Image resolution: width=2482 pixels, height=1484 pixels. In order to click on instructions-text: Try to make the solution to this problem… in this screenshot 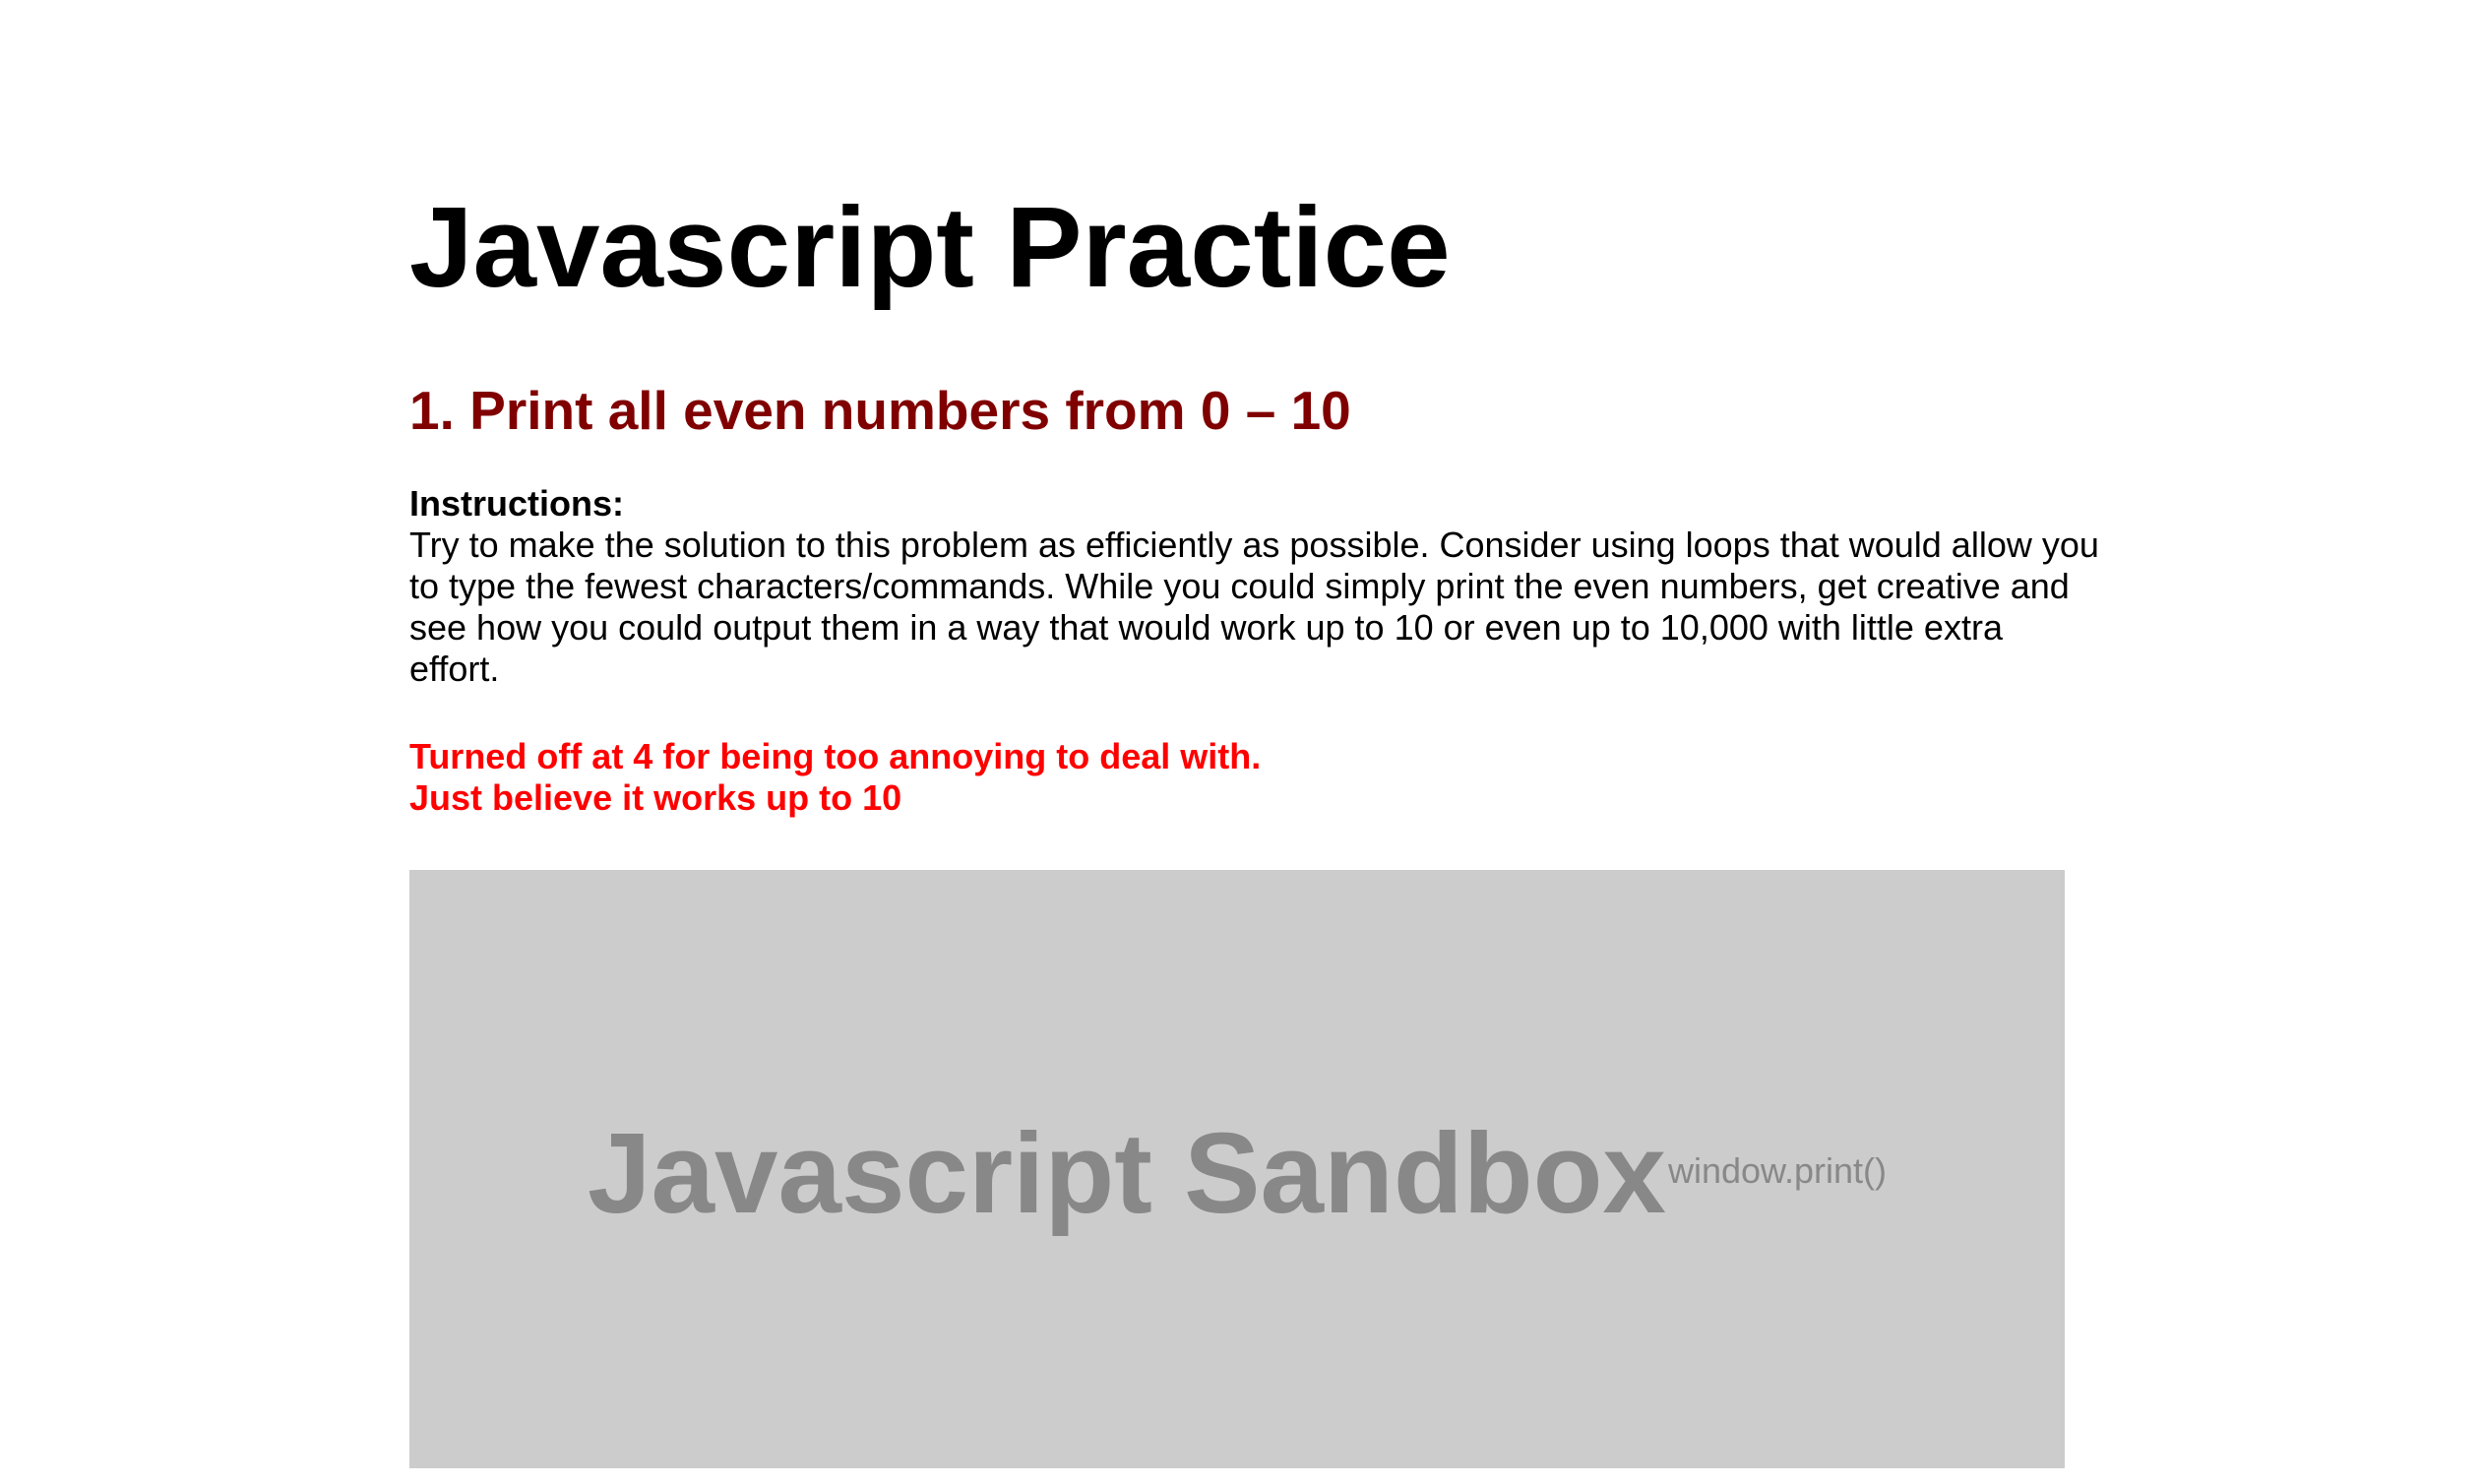, I will do `click(1254, 607)`.